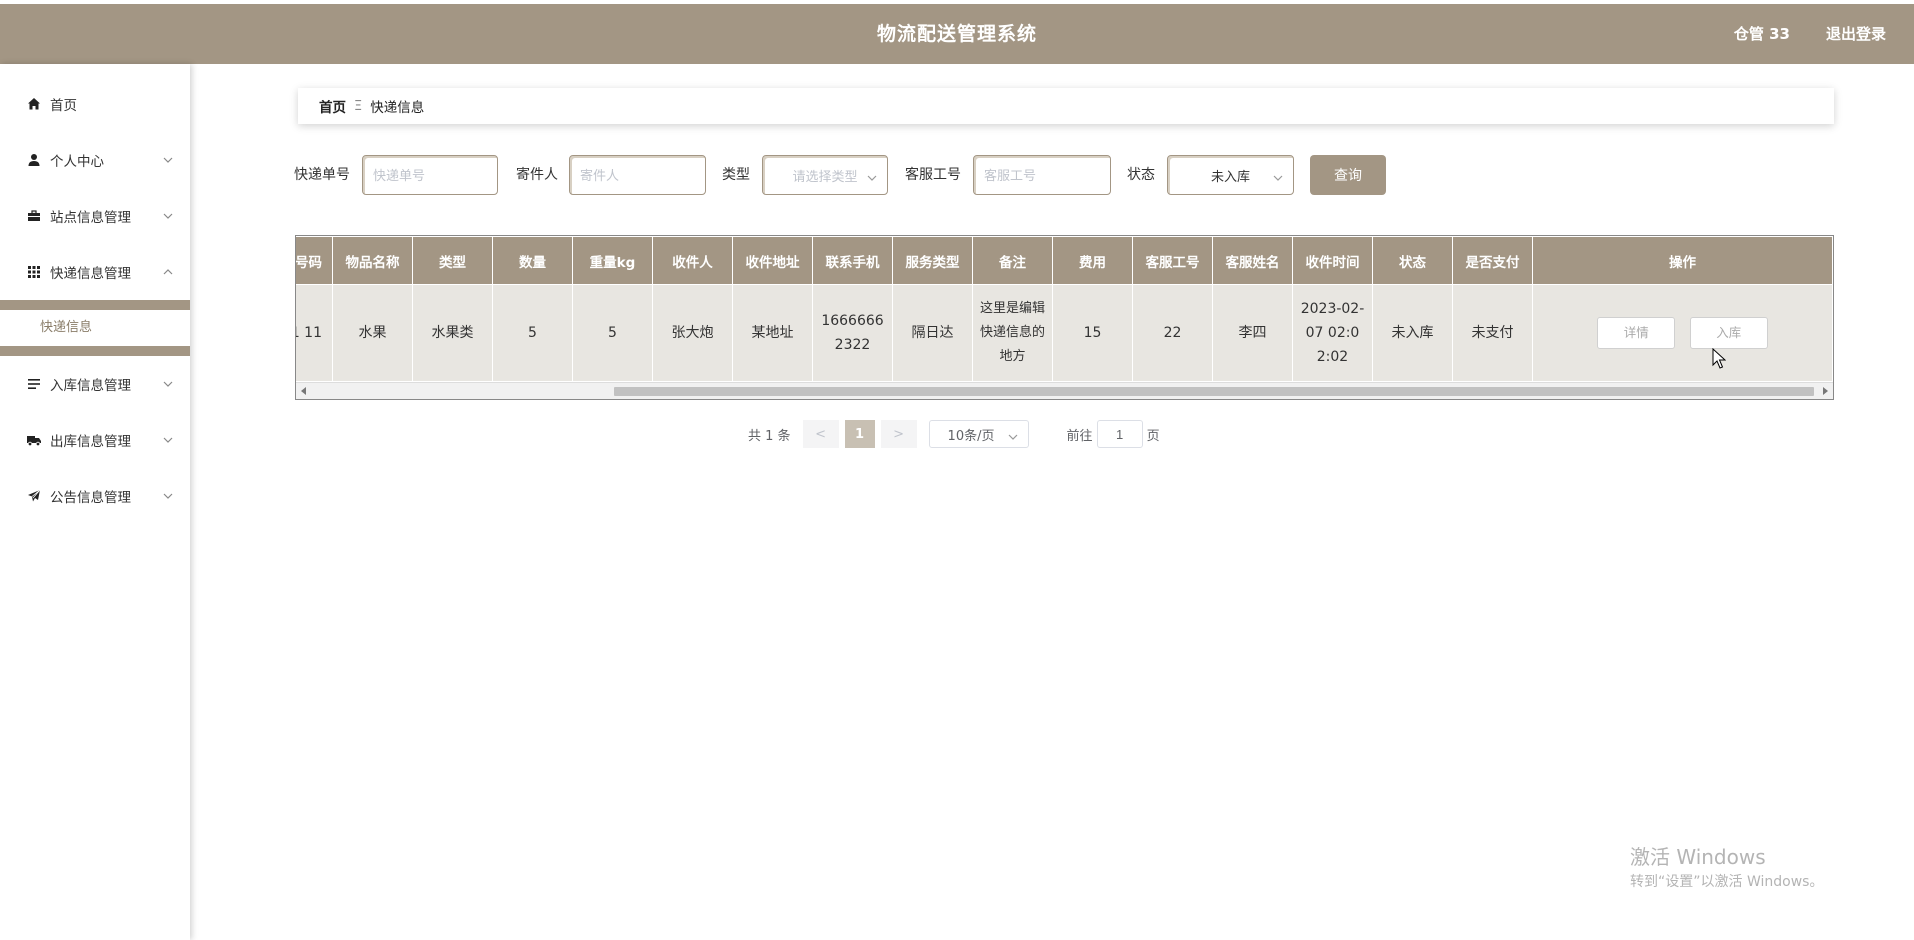  What do you see at coordinates (1042, 175) in the screenshot?
I see `staff-id-input` at bounding box center [1042, 175].